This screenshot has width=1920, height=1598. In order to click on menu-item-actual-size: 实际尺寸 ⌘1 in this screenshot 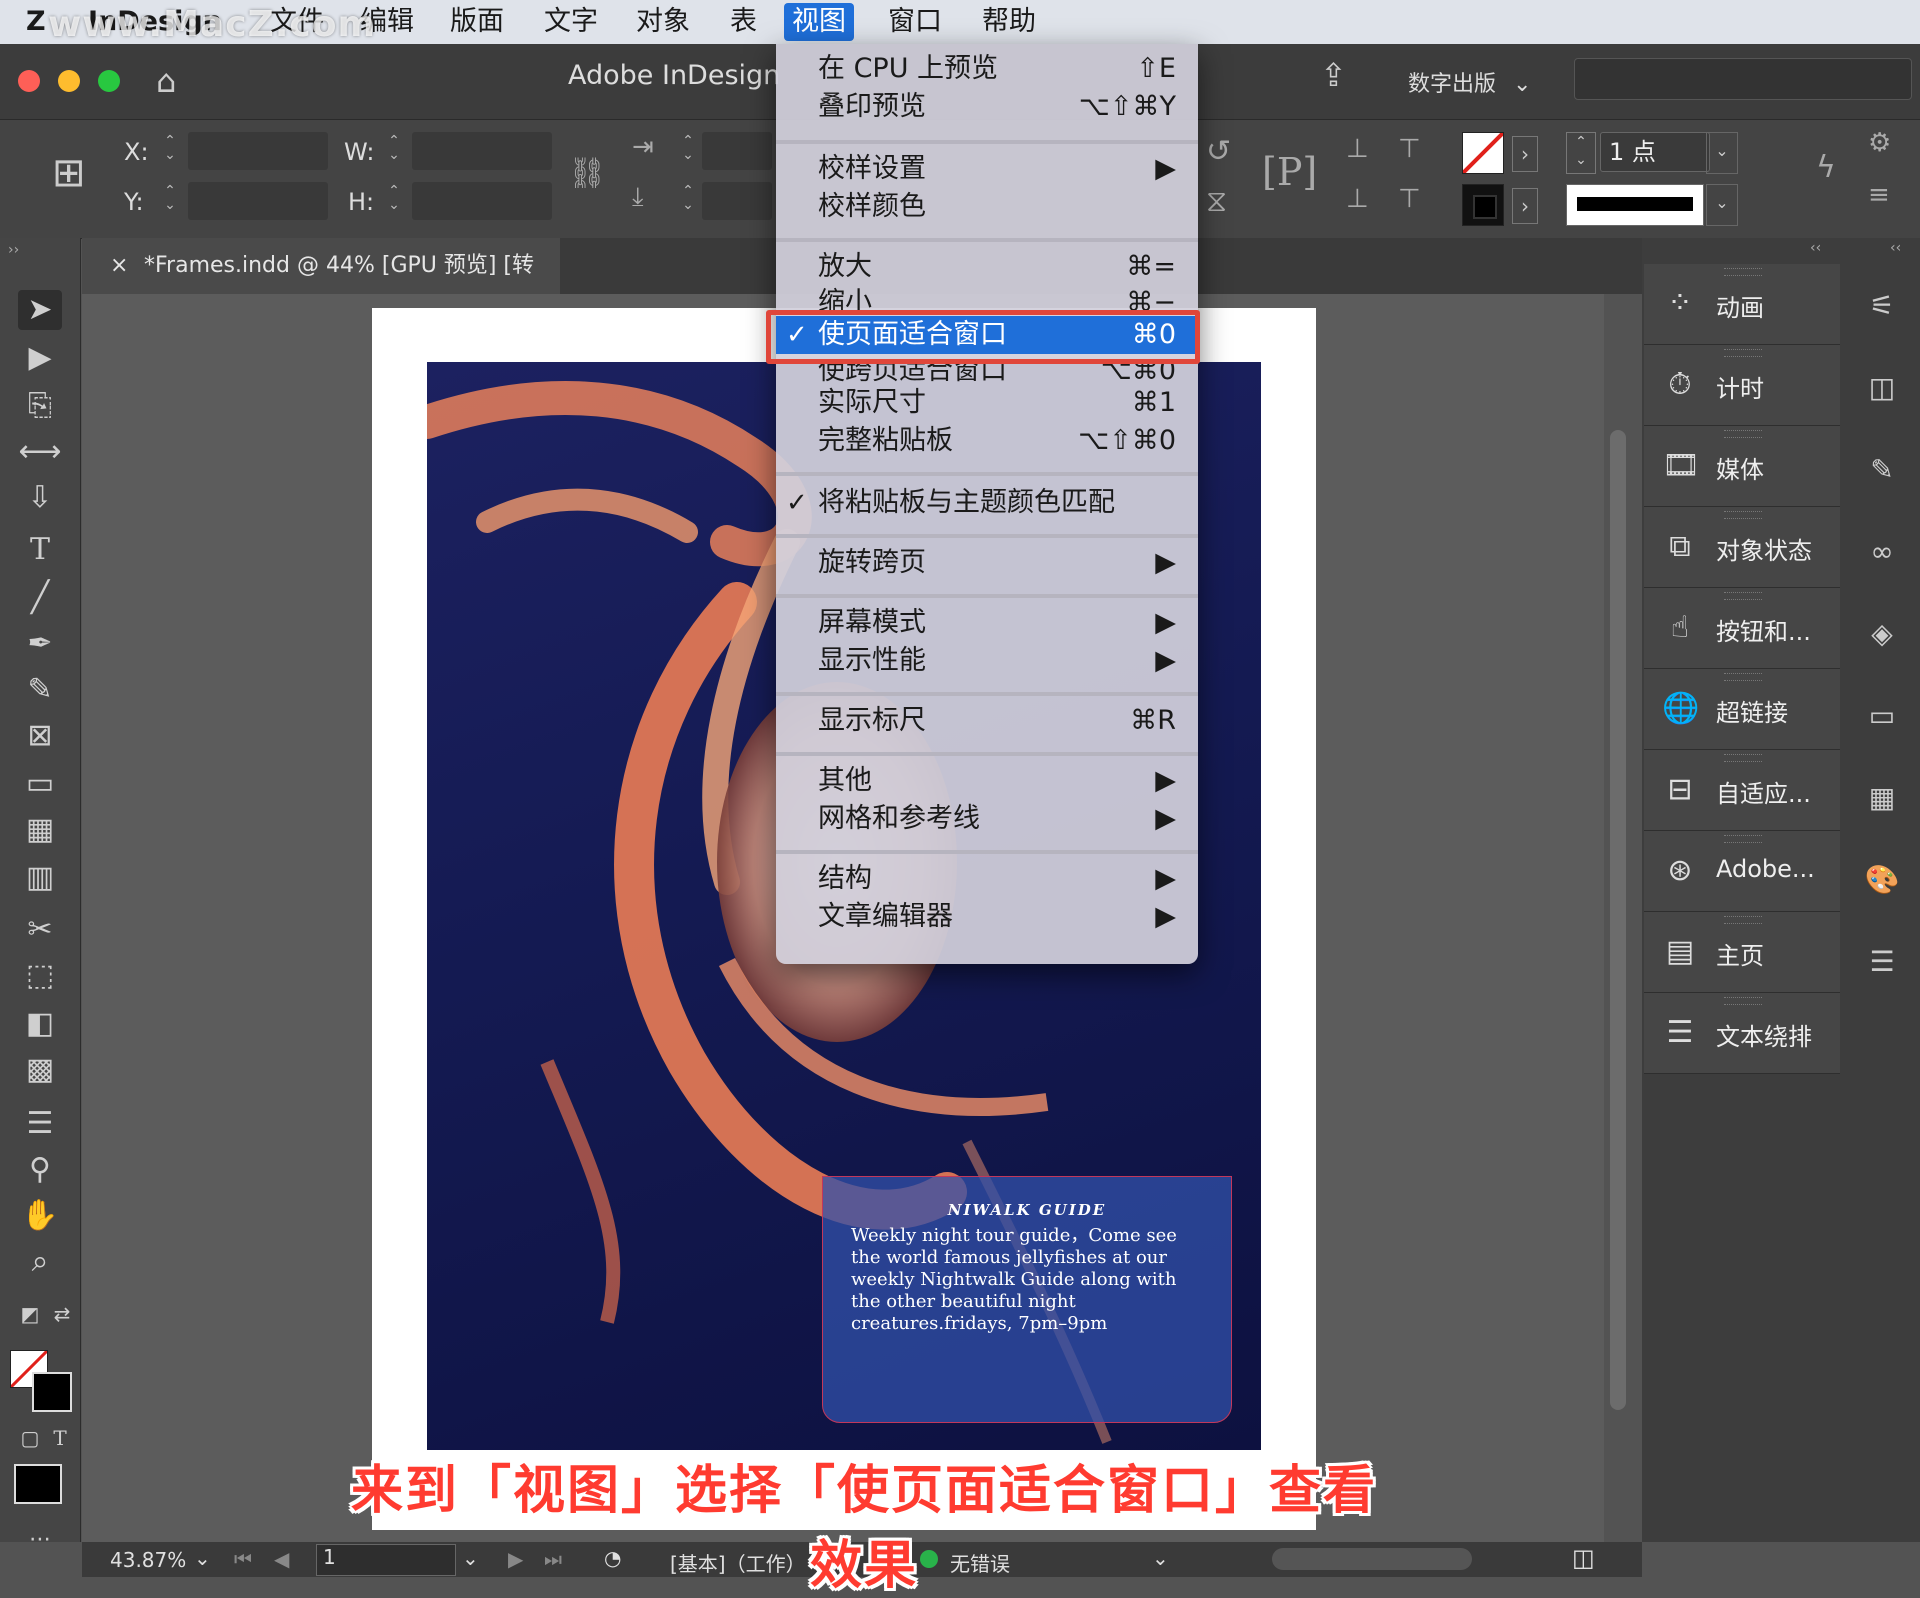, I will do `click(987, 403)`.